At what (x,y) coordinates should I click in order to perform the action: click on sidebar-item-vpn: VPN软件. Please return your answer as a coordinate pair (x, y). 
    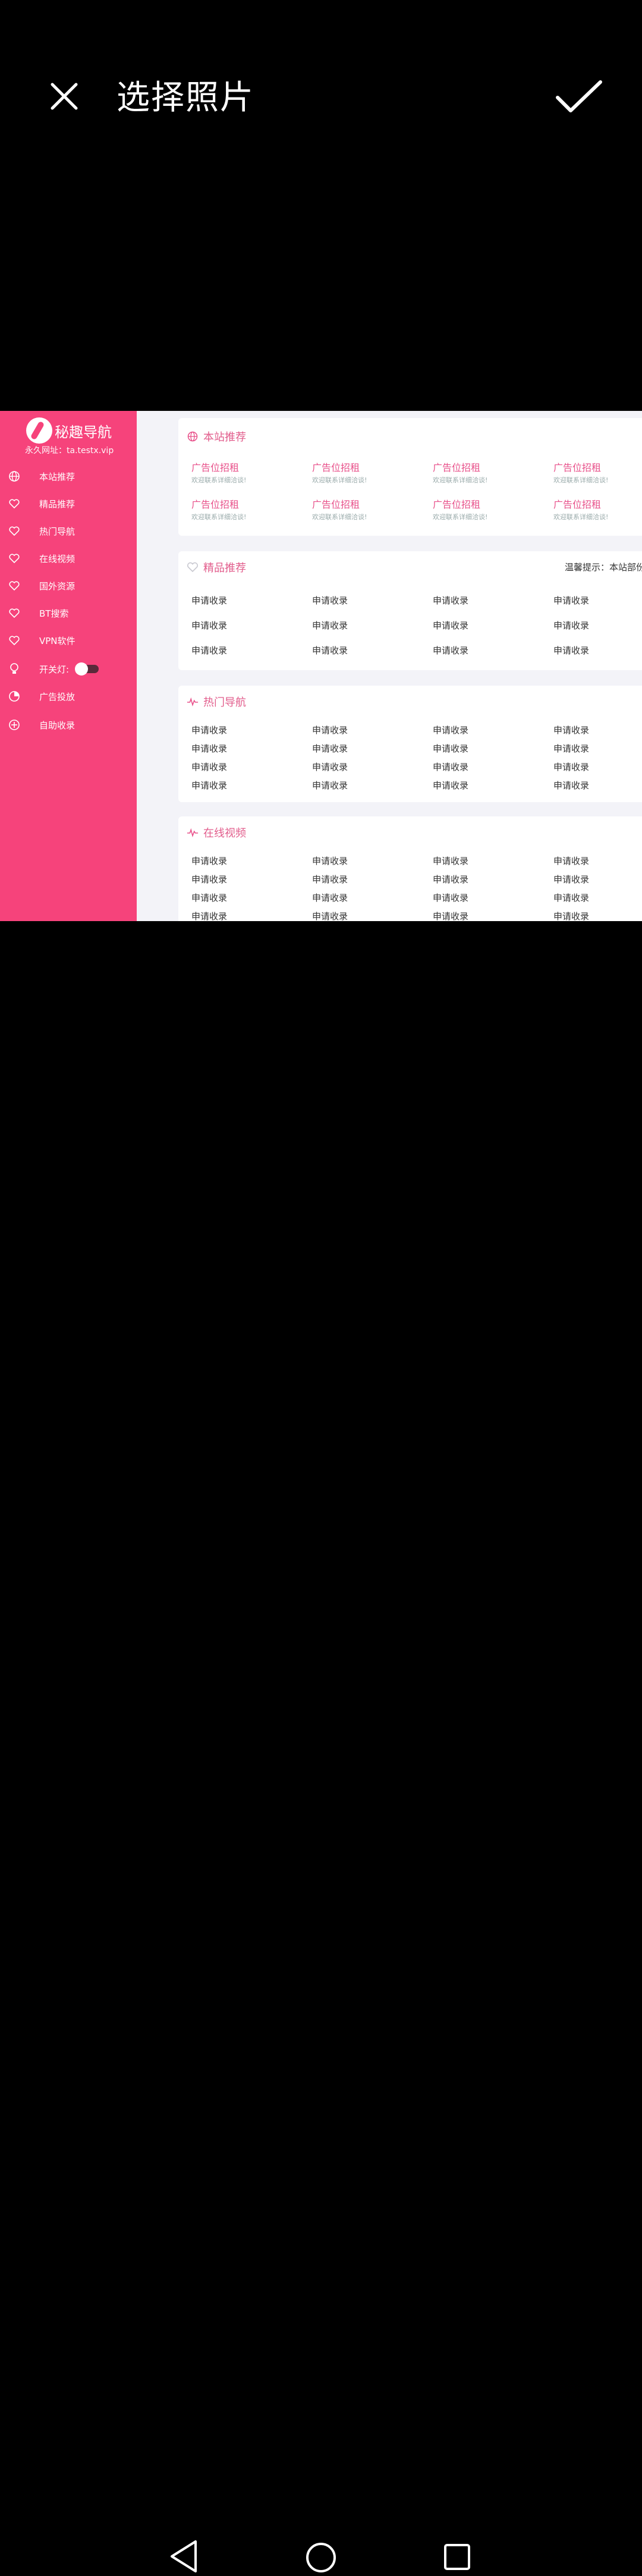
    Looking at the image, I should click on (68, 640).